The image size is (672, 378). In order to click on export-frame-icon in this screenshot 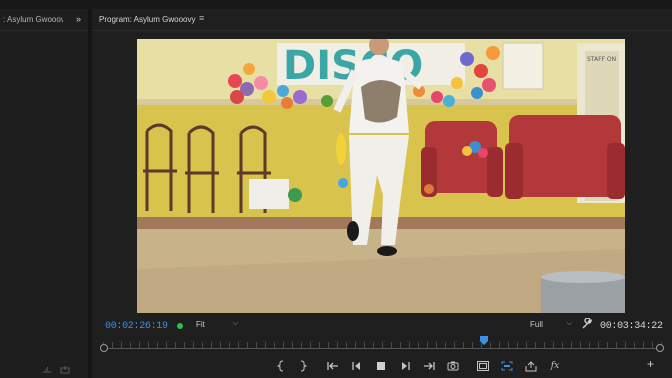, I will do `click(453, 366)`.